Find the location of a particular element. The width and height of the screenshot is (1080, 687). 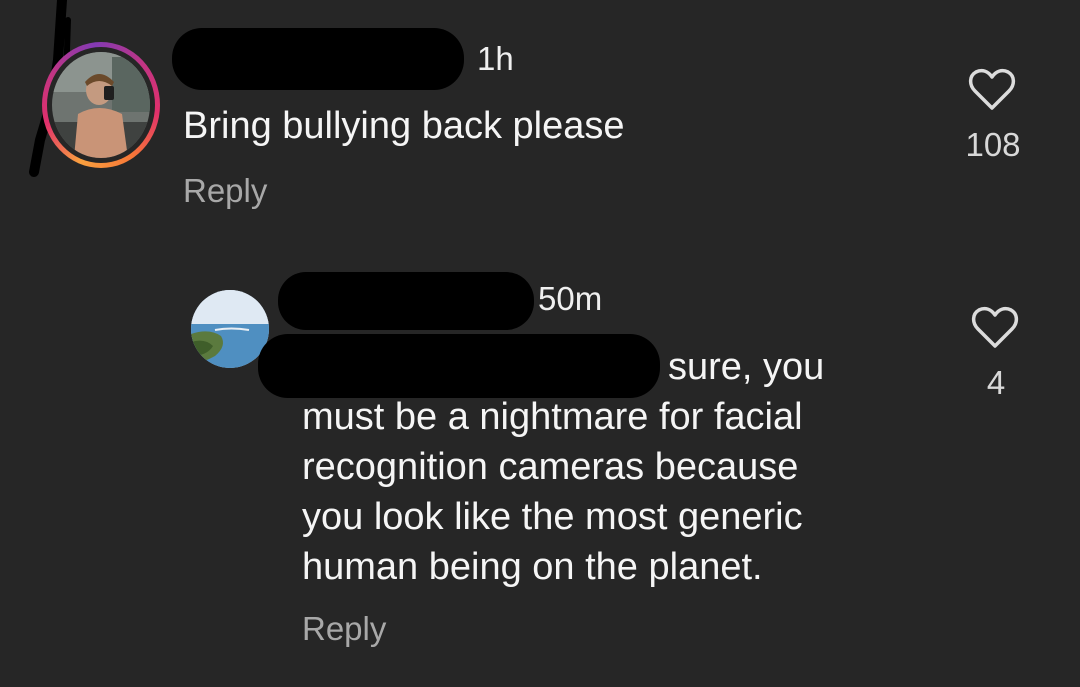

story-ring is located at coordinates (101, 105).